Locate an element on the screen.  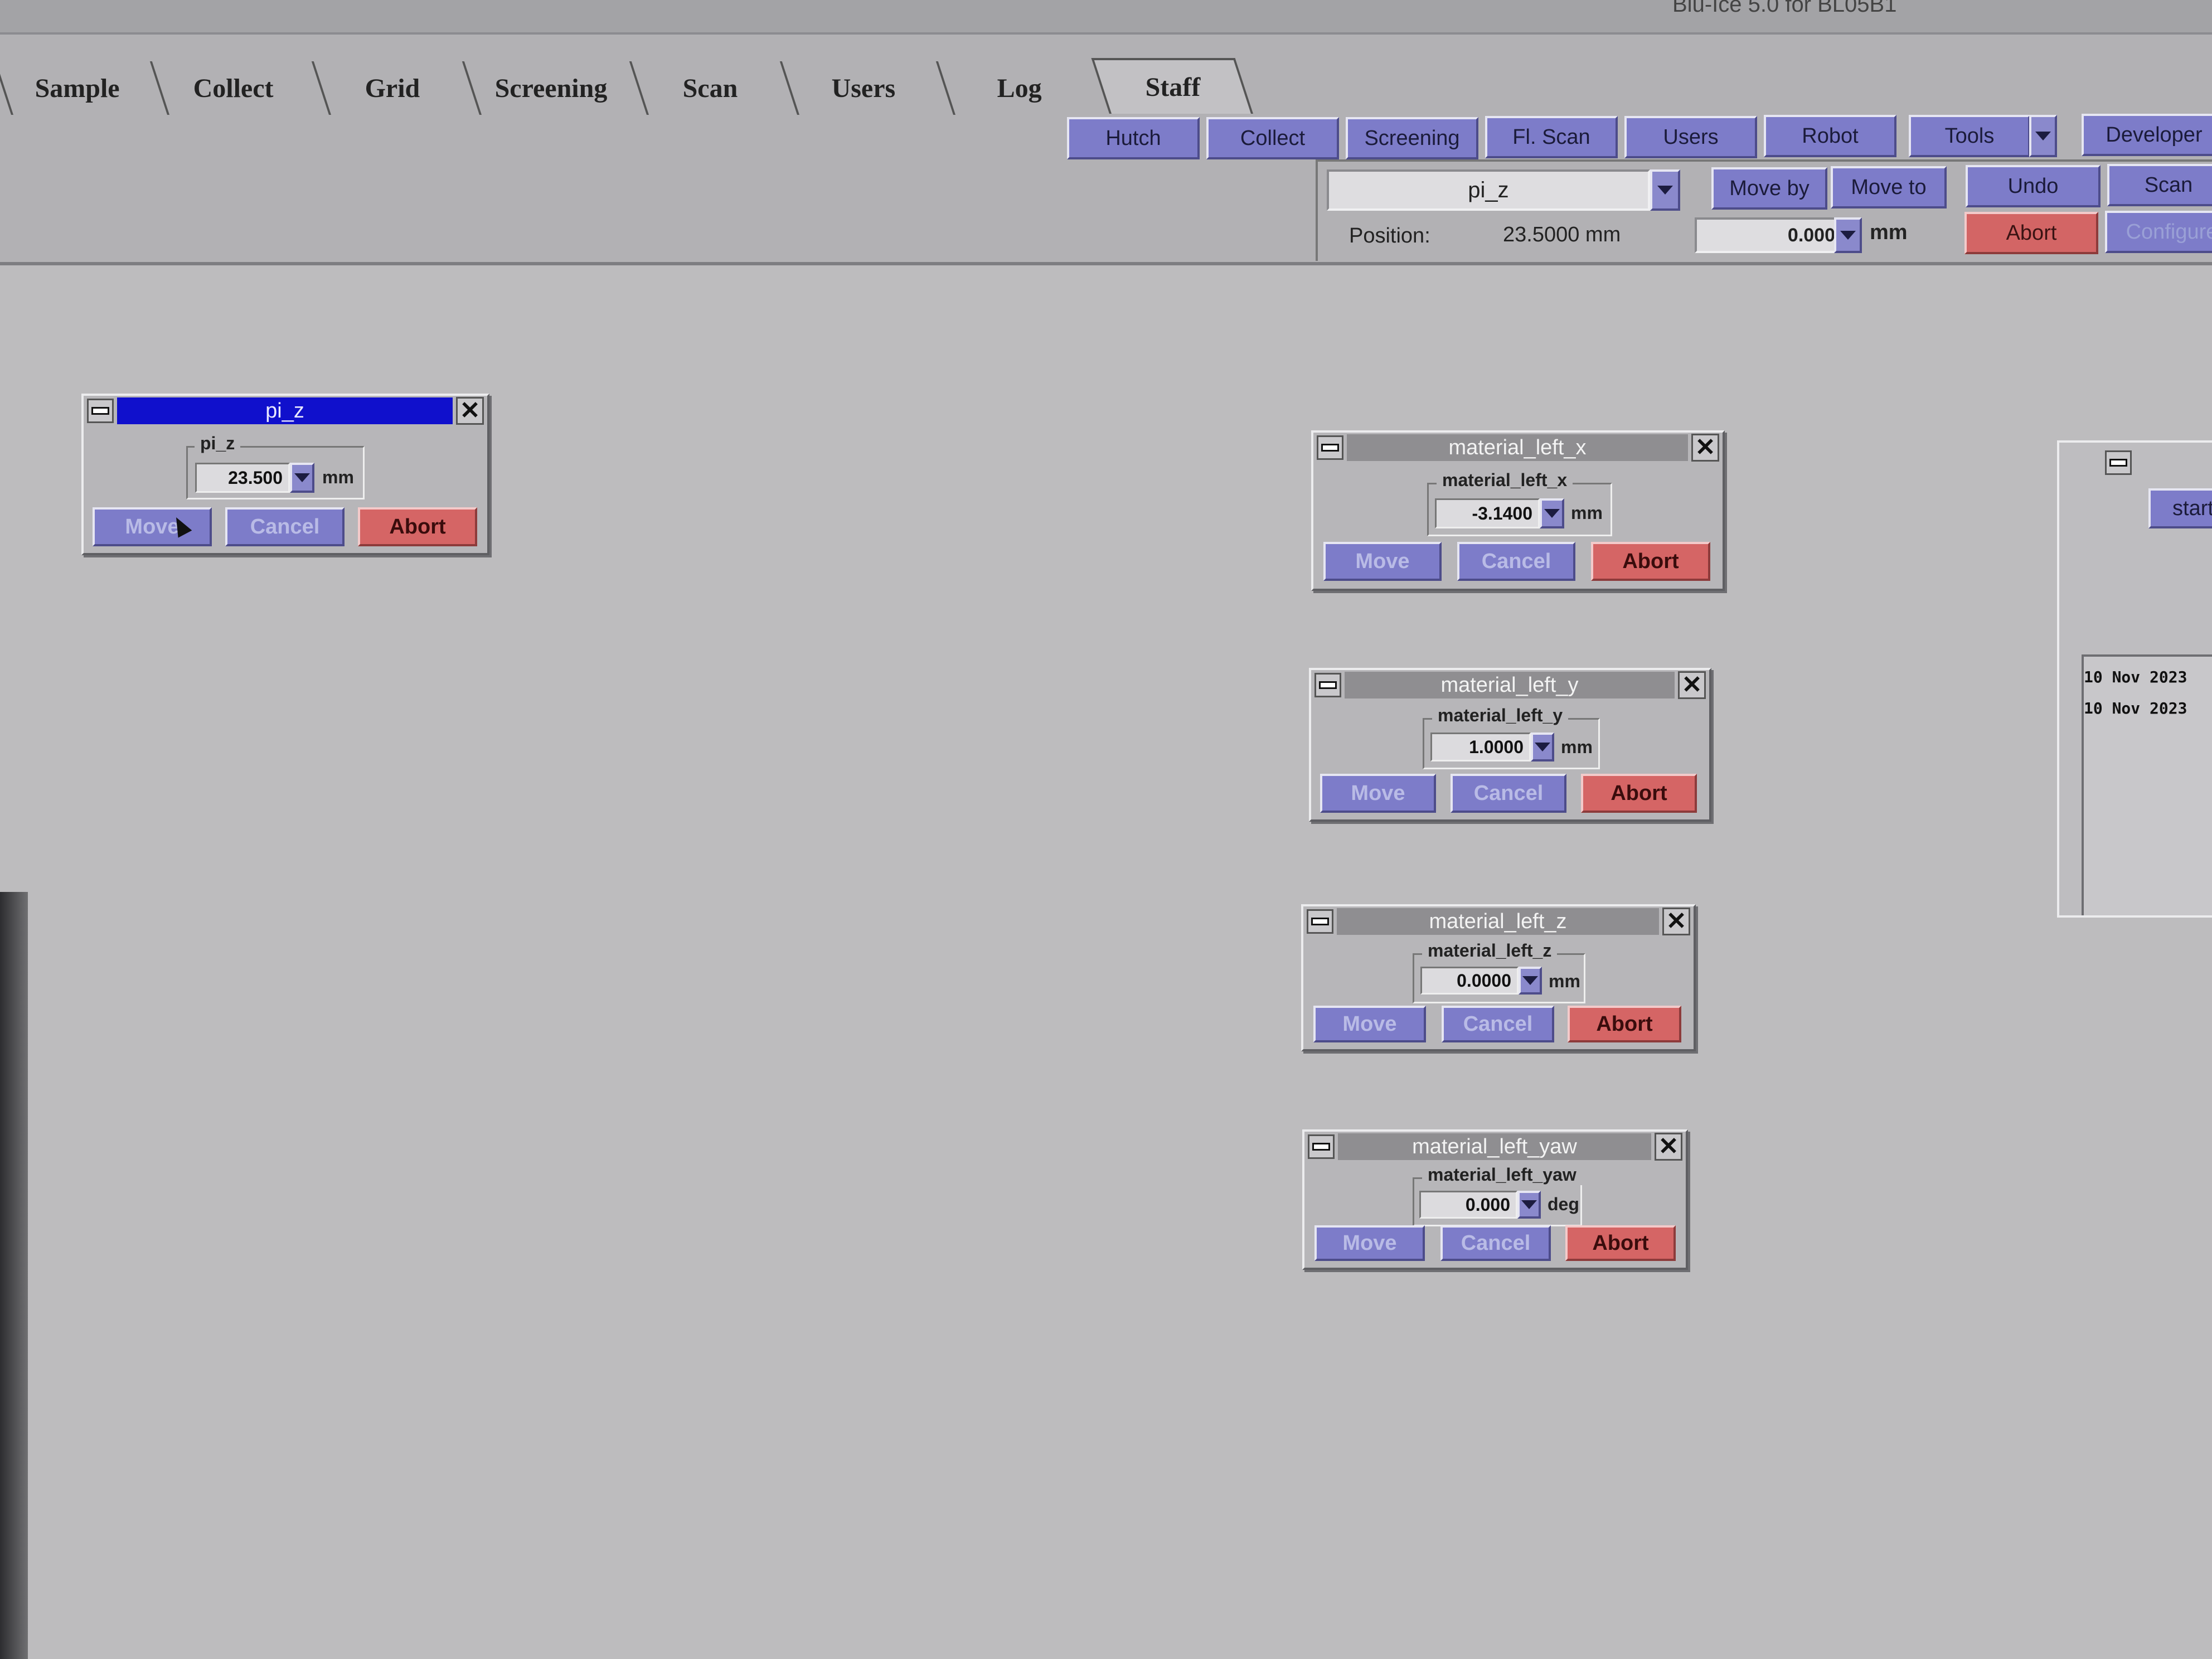
group-label: material_left_y is located at coordinates (1501, 715).